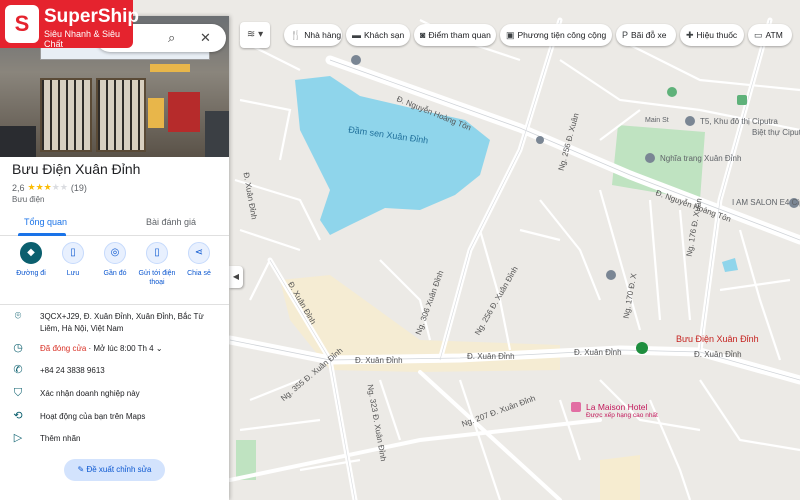  Describe the element at coordinates (28, 199) in the screenshot. I see `place-category: Bưu điện` at that location.